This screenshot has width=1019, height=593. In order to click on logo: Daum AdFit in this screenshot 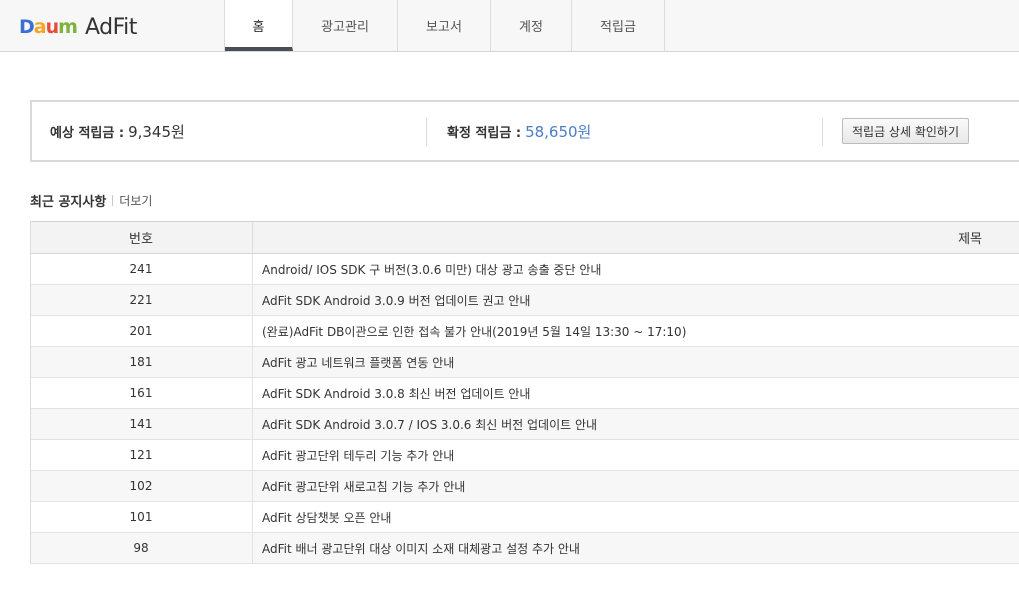, I will do `click(78, 27)`.